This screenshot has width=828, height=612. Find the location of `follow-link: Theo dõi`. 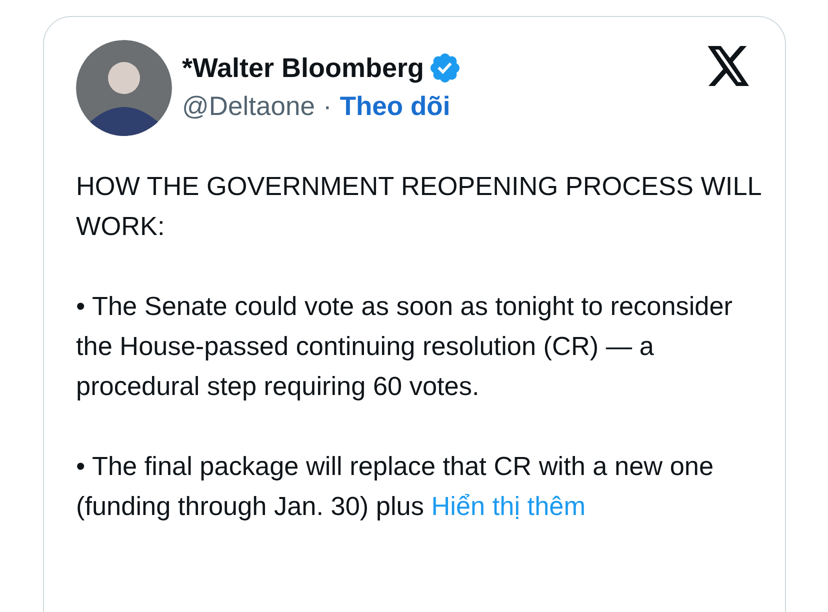

follow-link: Theo dõi is located at coordinates (395, 106).